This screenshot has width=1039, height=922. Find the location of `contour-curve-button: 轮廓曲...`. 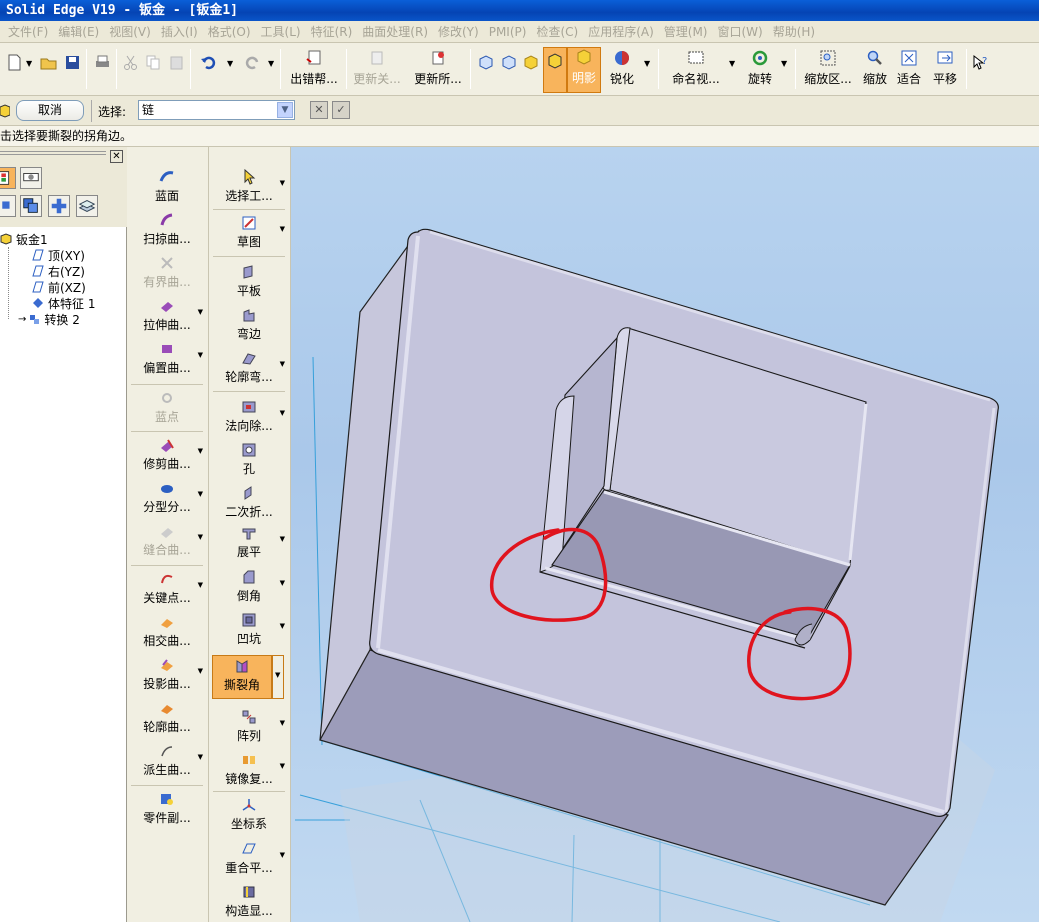

contour-curve-button: 轮廓曲... is located at coordinates (167, 718).